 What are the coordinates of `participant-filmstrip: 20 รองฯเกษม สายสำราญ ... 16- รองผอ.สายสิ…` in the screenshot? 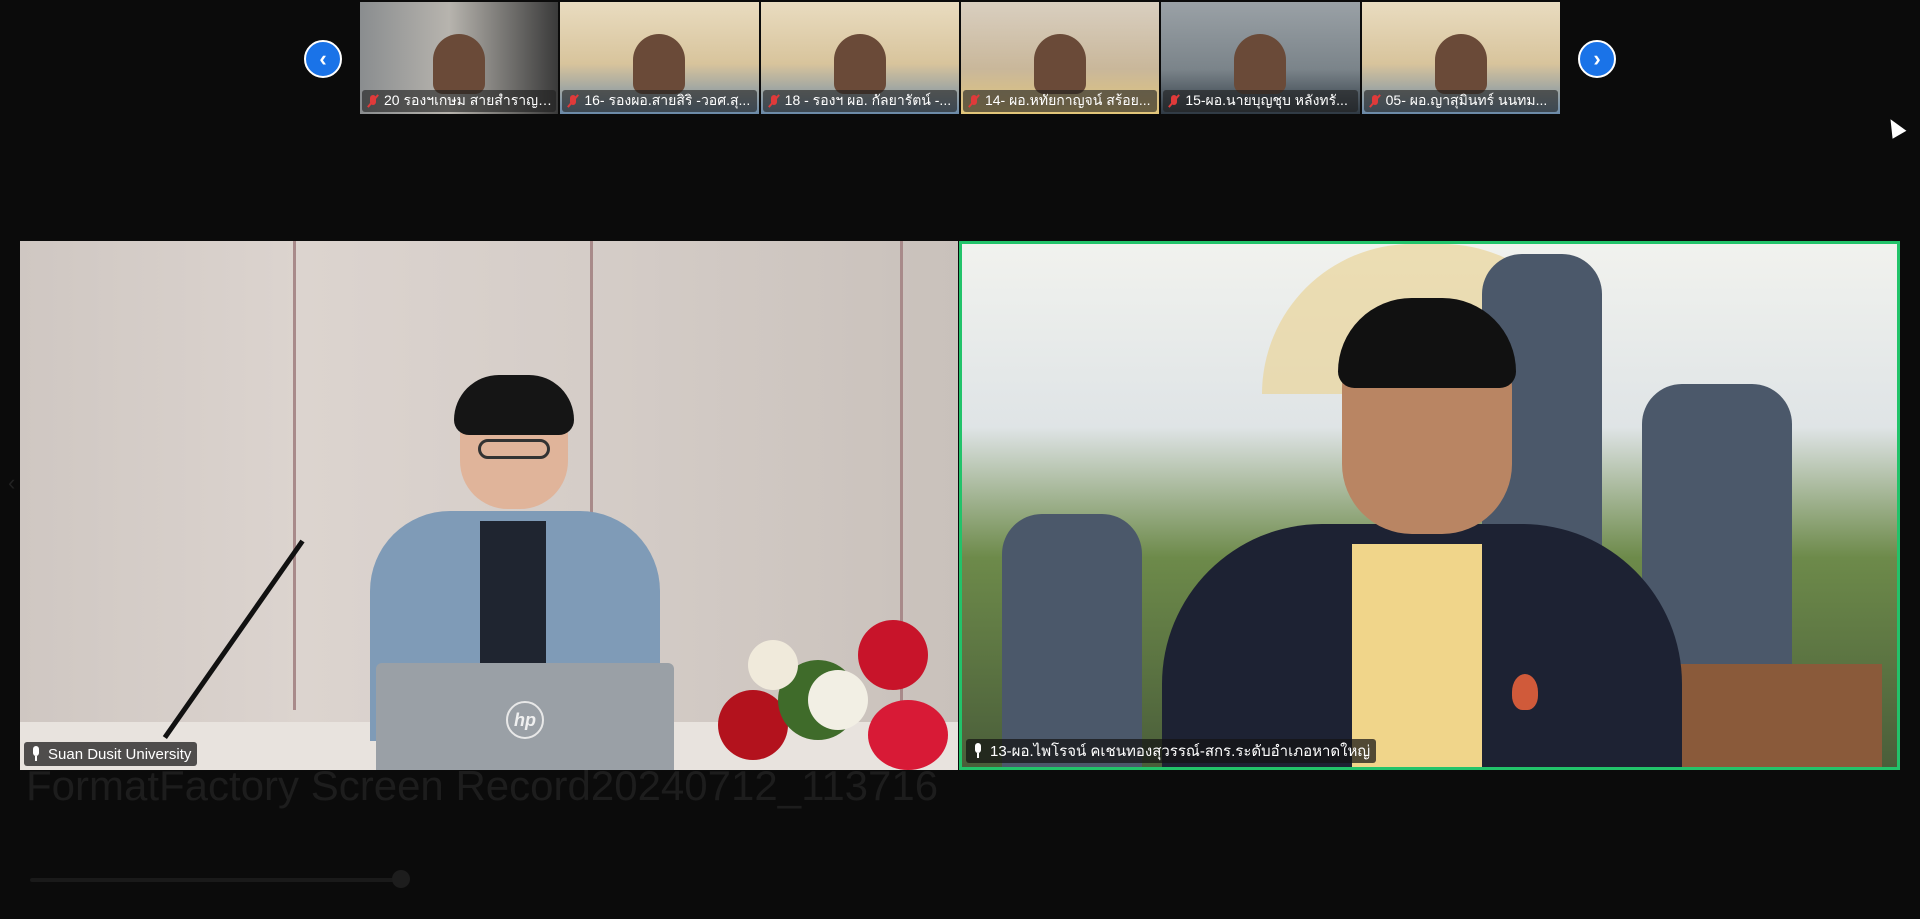 It's located at (960, 58).